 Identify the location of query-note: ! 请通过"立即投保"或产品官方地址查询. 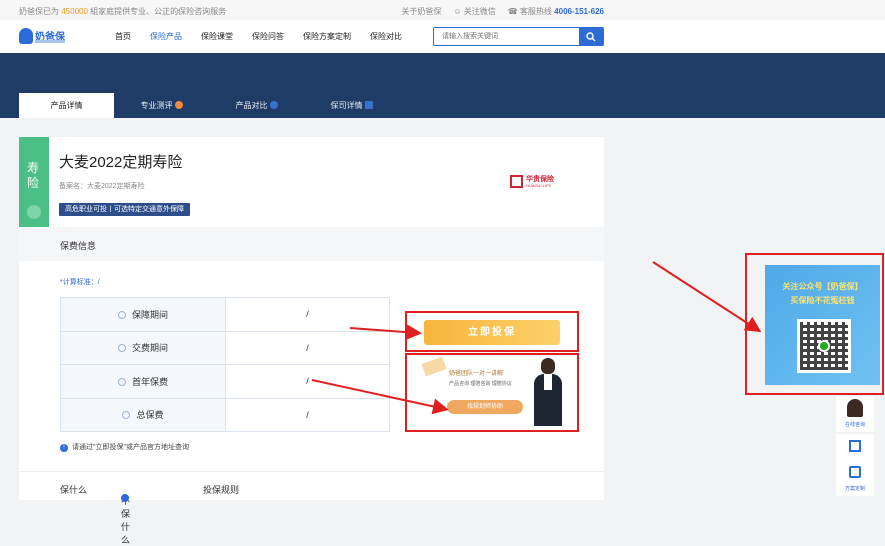
(124, 447).